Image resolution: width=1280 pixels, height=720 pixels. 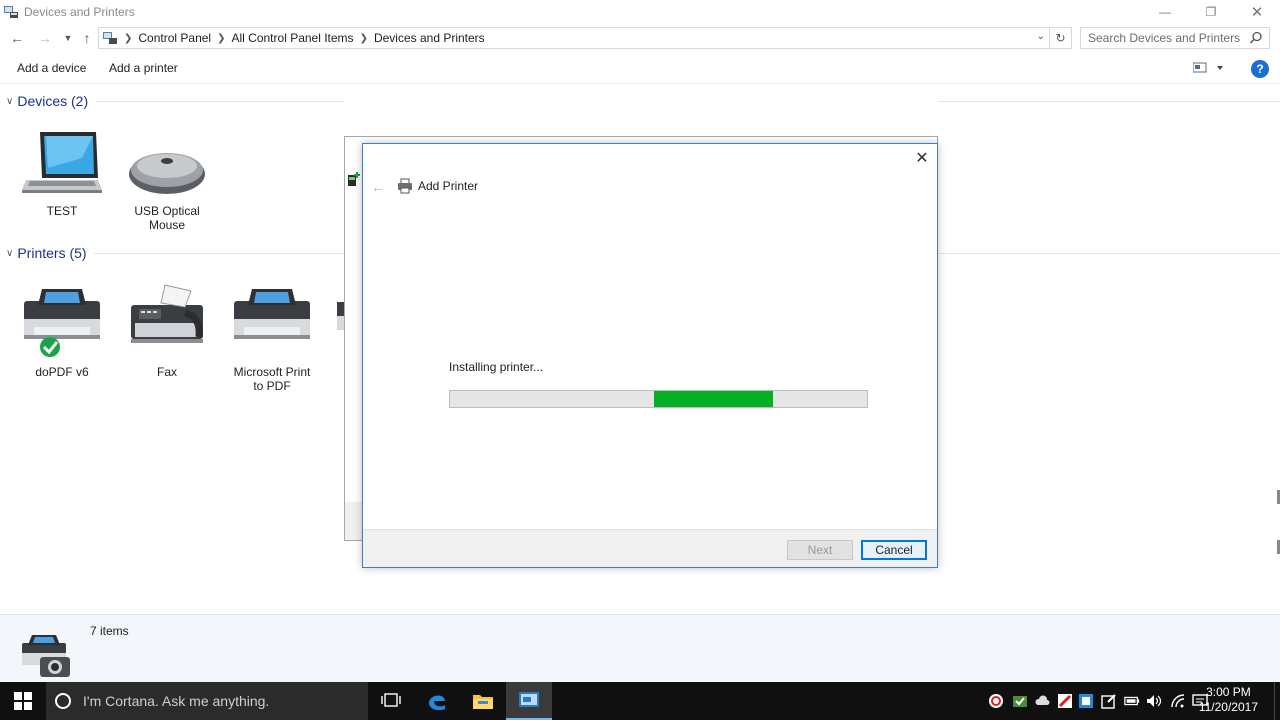 I want to click on printer-item-dopdf: doPDF v6, so click(x=62, y=331).